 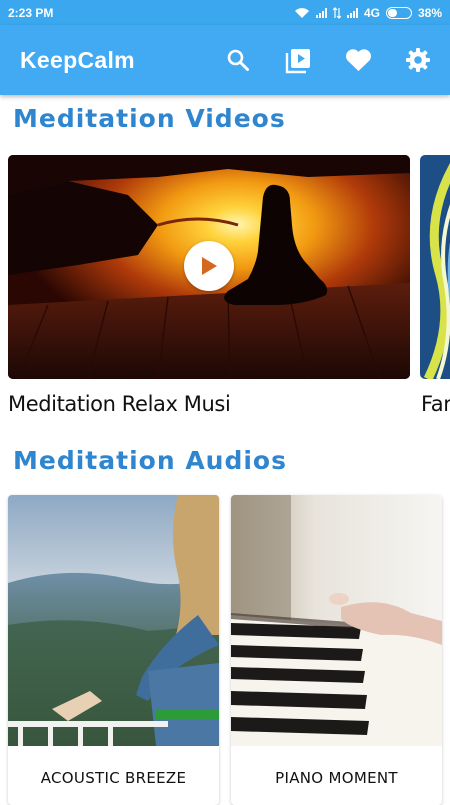 What do you see at coordinates (301, 12) in the screenshot?
I see `wifi-icon` at bounding box center [301, 12].